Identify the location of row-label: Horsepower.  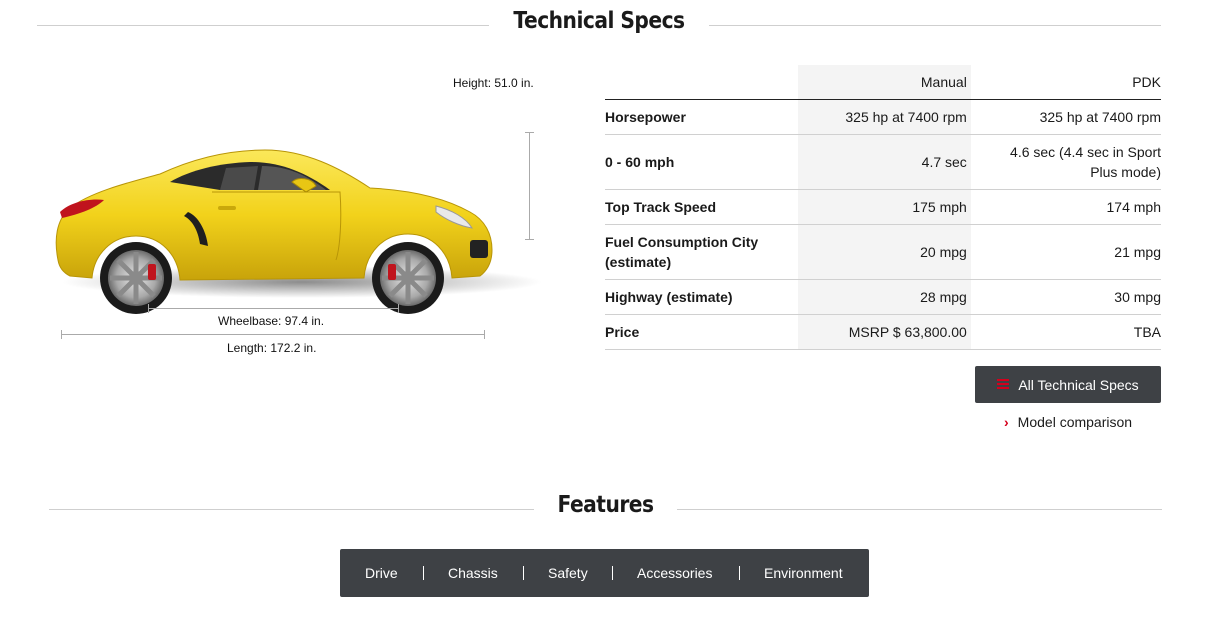
(701, 117).